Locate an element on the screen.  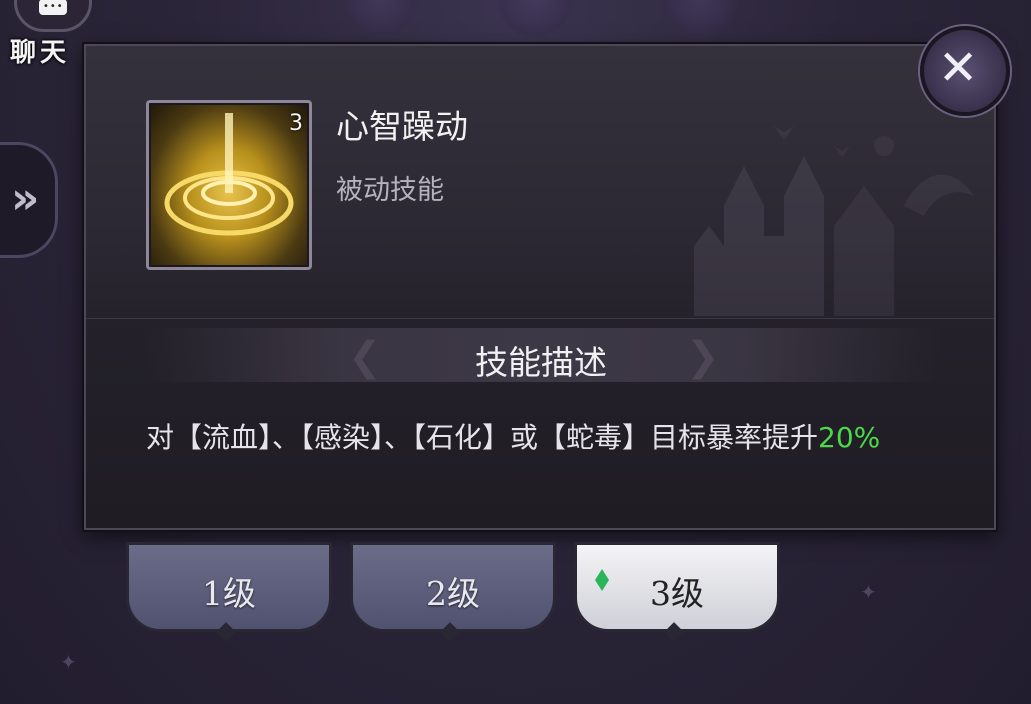
golden-vortex-icon is located at coordinates (229, 174).